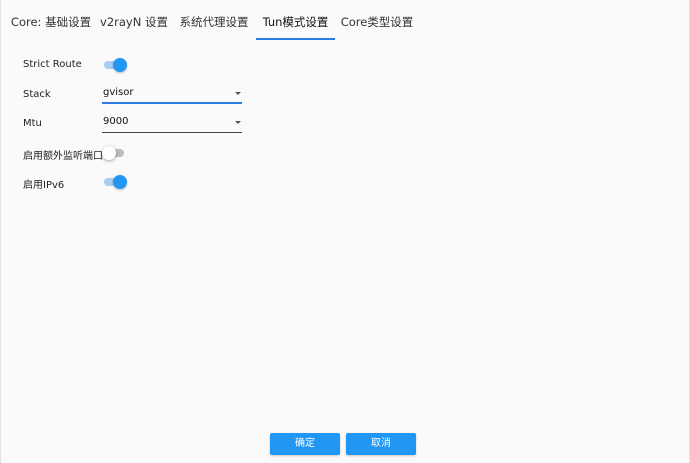 Image resolution: width=690 pixels, height=463 pixels. Describe the element at coordinates (381, 444) in the screenshot. I see `cancel-button: 取消` at that location.